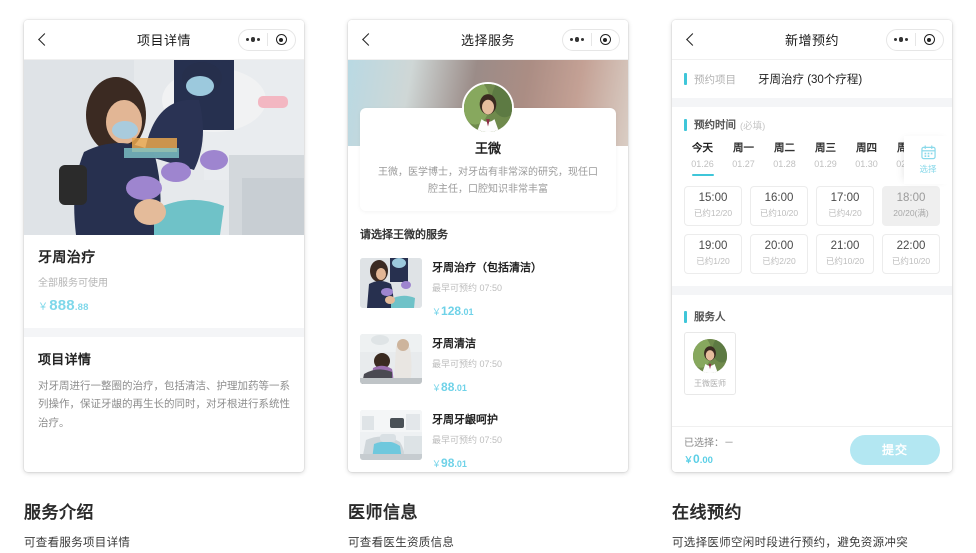 The image size is (976, 553). Describe the element at coordinates (713, 254) in the screenshot. I see `time-slot: 19:00 已约1/20` at that location.